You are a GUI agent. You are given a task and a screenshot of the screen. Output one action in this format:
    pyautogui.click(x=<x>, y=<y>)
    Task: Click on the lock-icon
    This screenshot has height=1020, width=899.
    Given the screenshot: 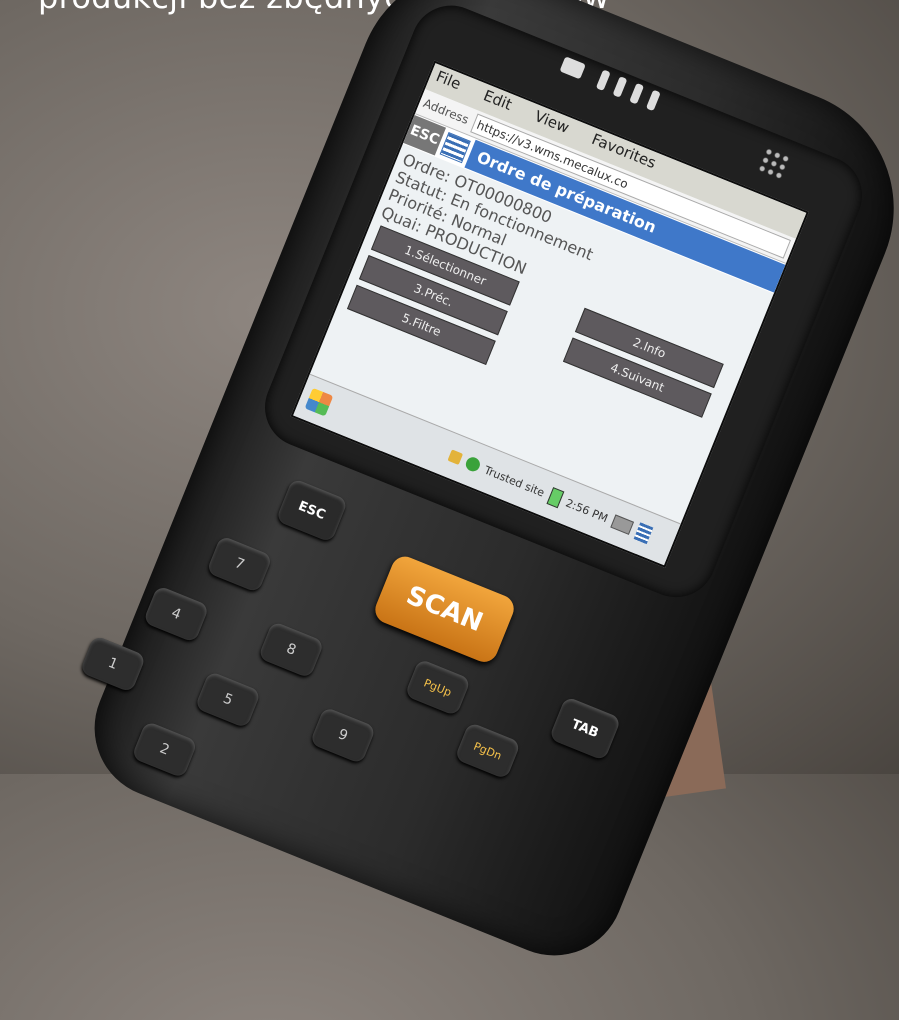 What is the action you would take?
    pyautogui.click(x=455, y=457)
    